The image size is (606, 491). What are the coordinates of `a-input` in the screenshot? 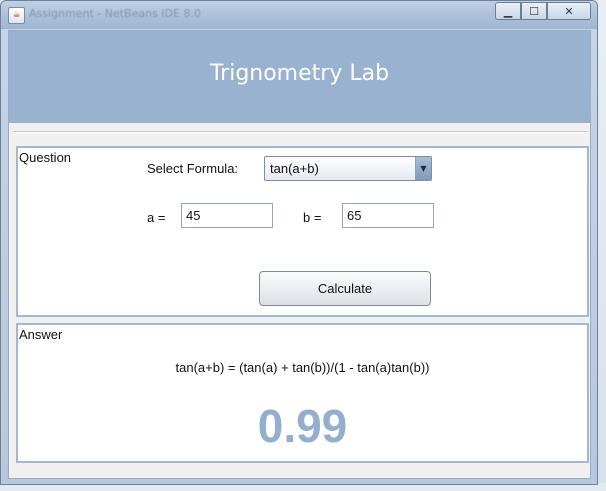 It's located at (228, 215).